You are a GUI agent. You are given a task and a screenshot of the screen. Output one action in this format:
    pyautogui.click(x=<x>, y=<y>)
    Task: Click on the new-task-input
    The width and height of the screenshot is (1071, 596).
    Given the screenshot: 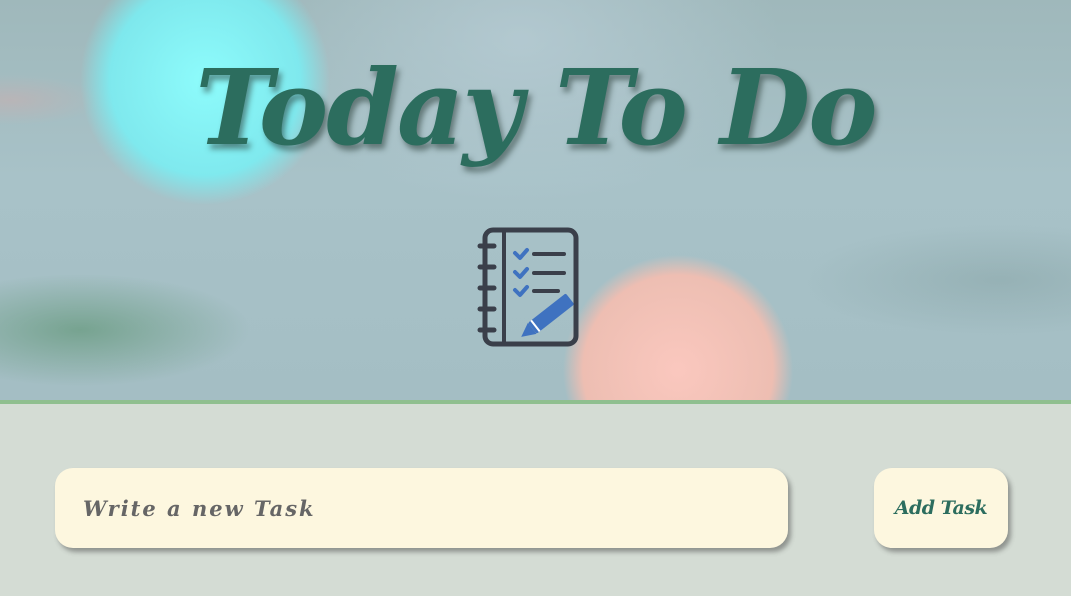 What is the action you would take?
    pyautogui.click(x=421, y=508)
    